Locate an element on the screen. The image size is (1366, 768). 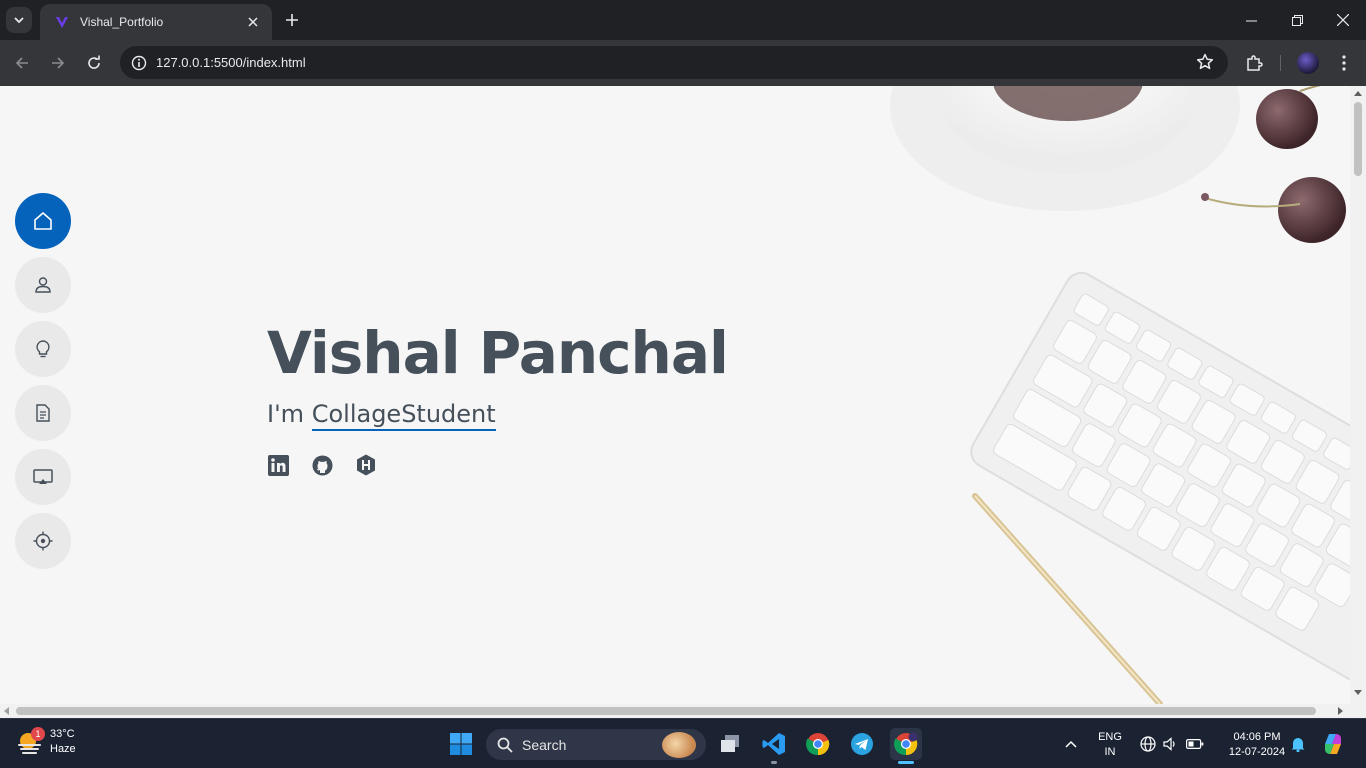
browser-toolbar: 127.0.0.1:5500/index.html is located at coordinates (683, 63).